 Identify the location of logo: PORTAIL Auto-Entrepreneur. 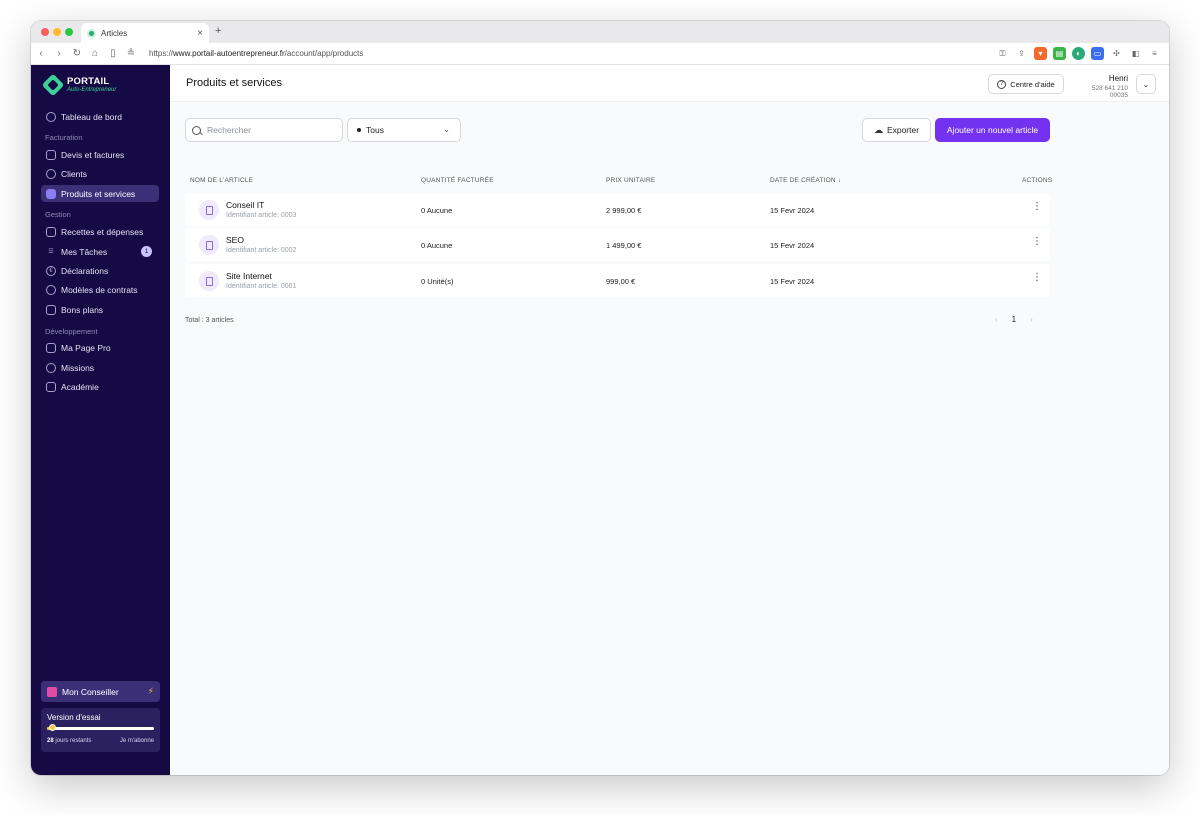
(79, 85).